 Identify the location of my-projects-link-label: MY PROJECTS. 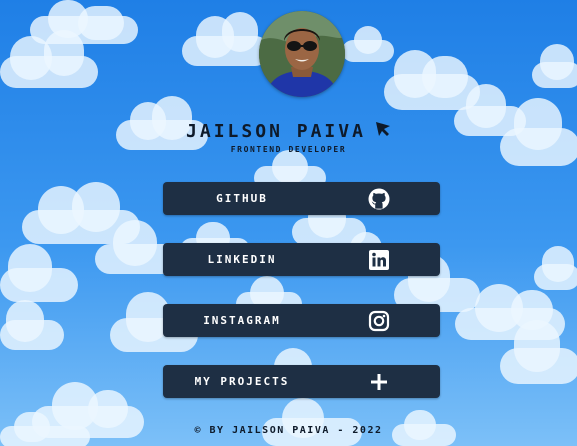
(242, 381).